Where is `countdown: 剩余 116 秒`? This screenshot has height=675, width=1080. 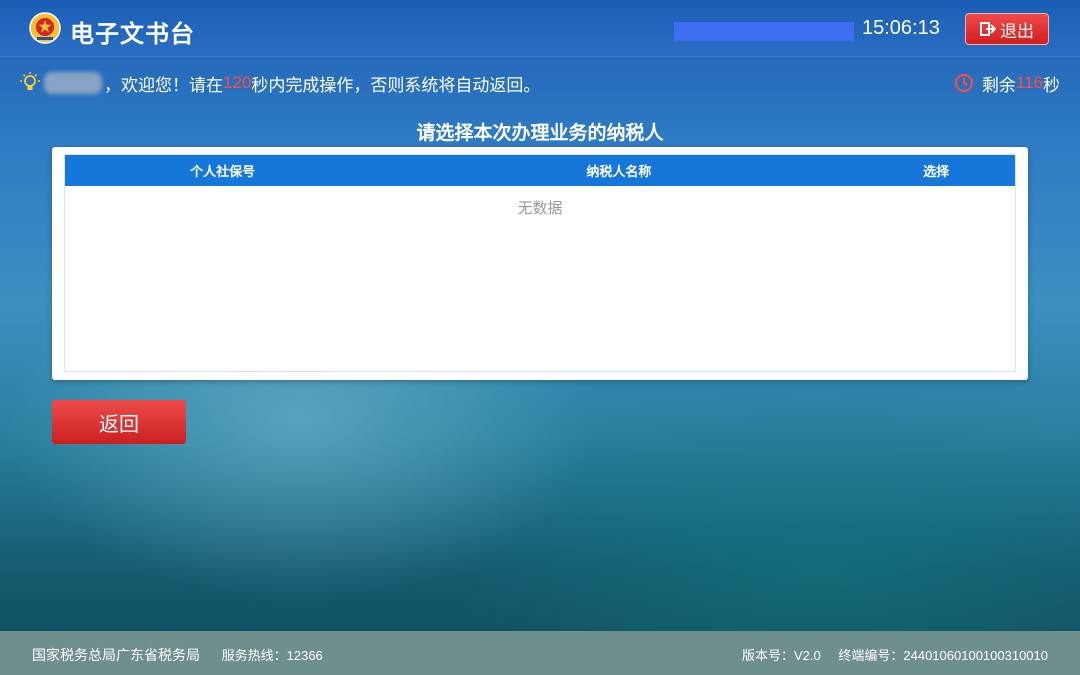 countdown: 剩余 116 秒 is located at coordinates (1007, 83).